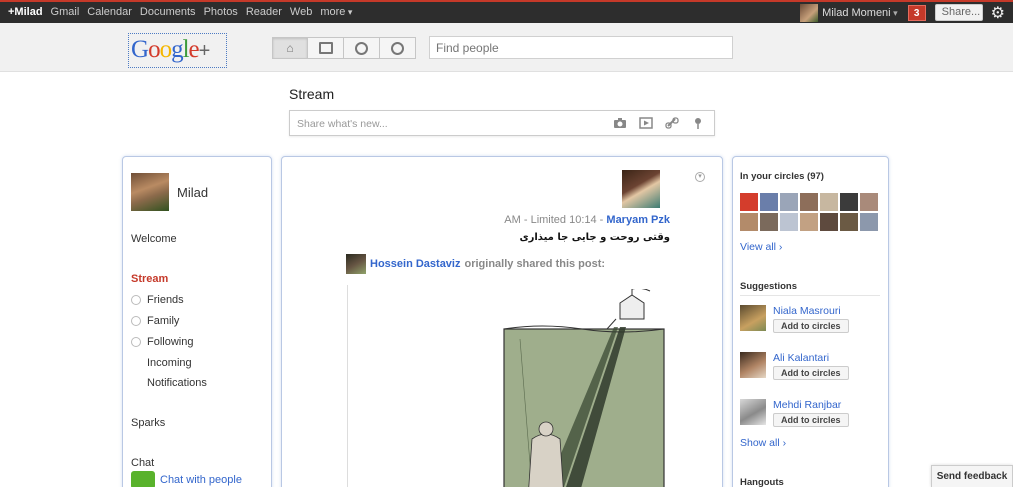  Describe the element at coordinates (162, 342) in the screenshot. I see `sidebar-item-following: Following` at that location.